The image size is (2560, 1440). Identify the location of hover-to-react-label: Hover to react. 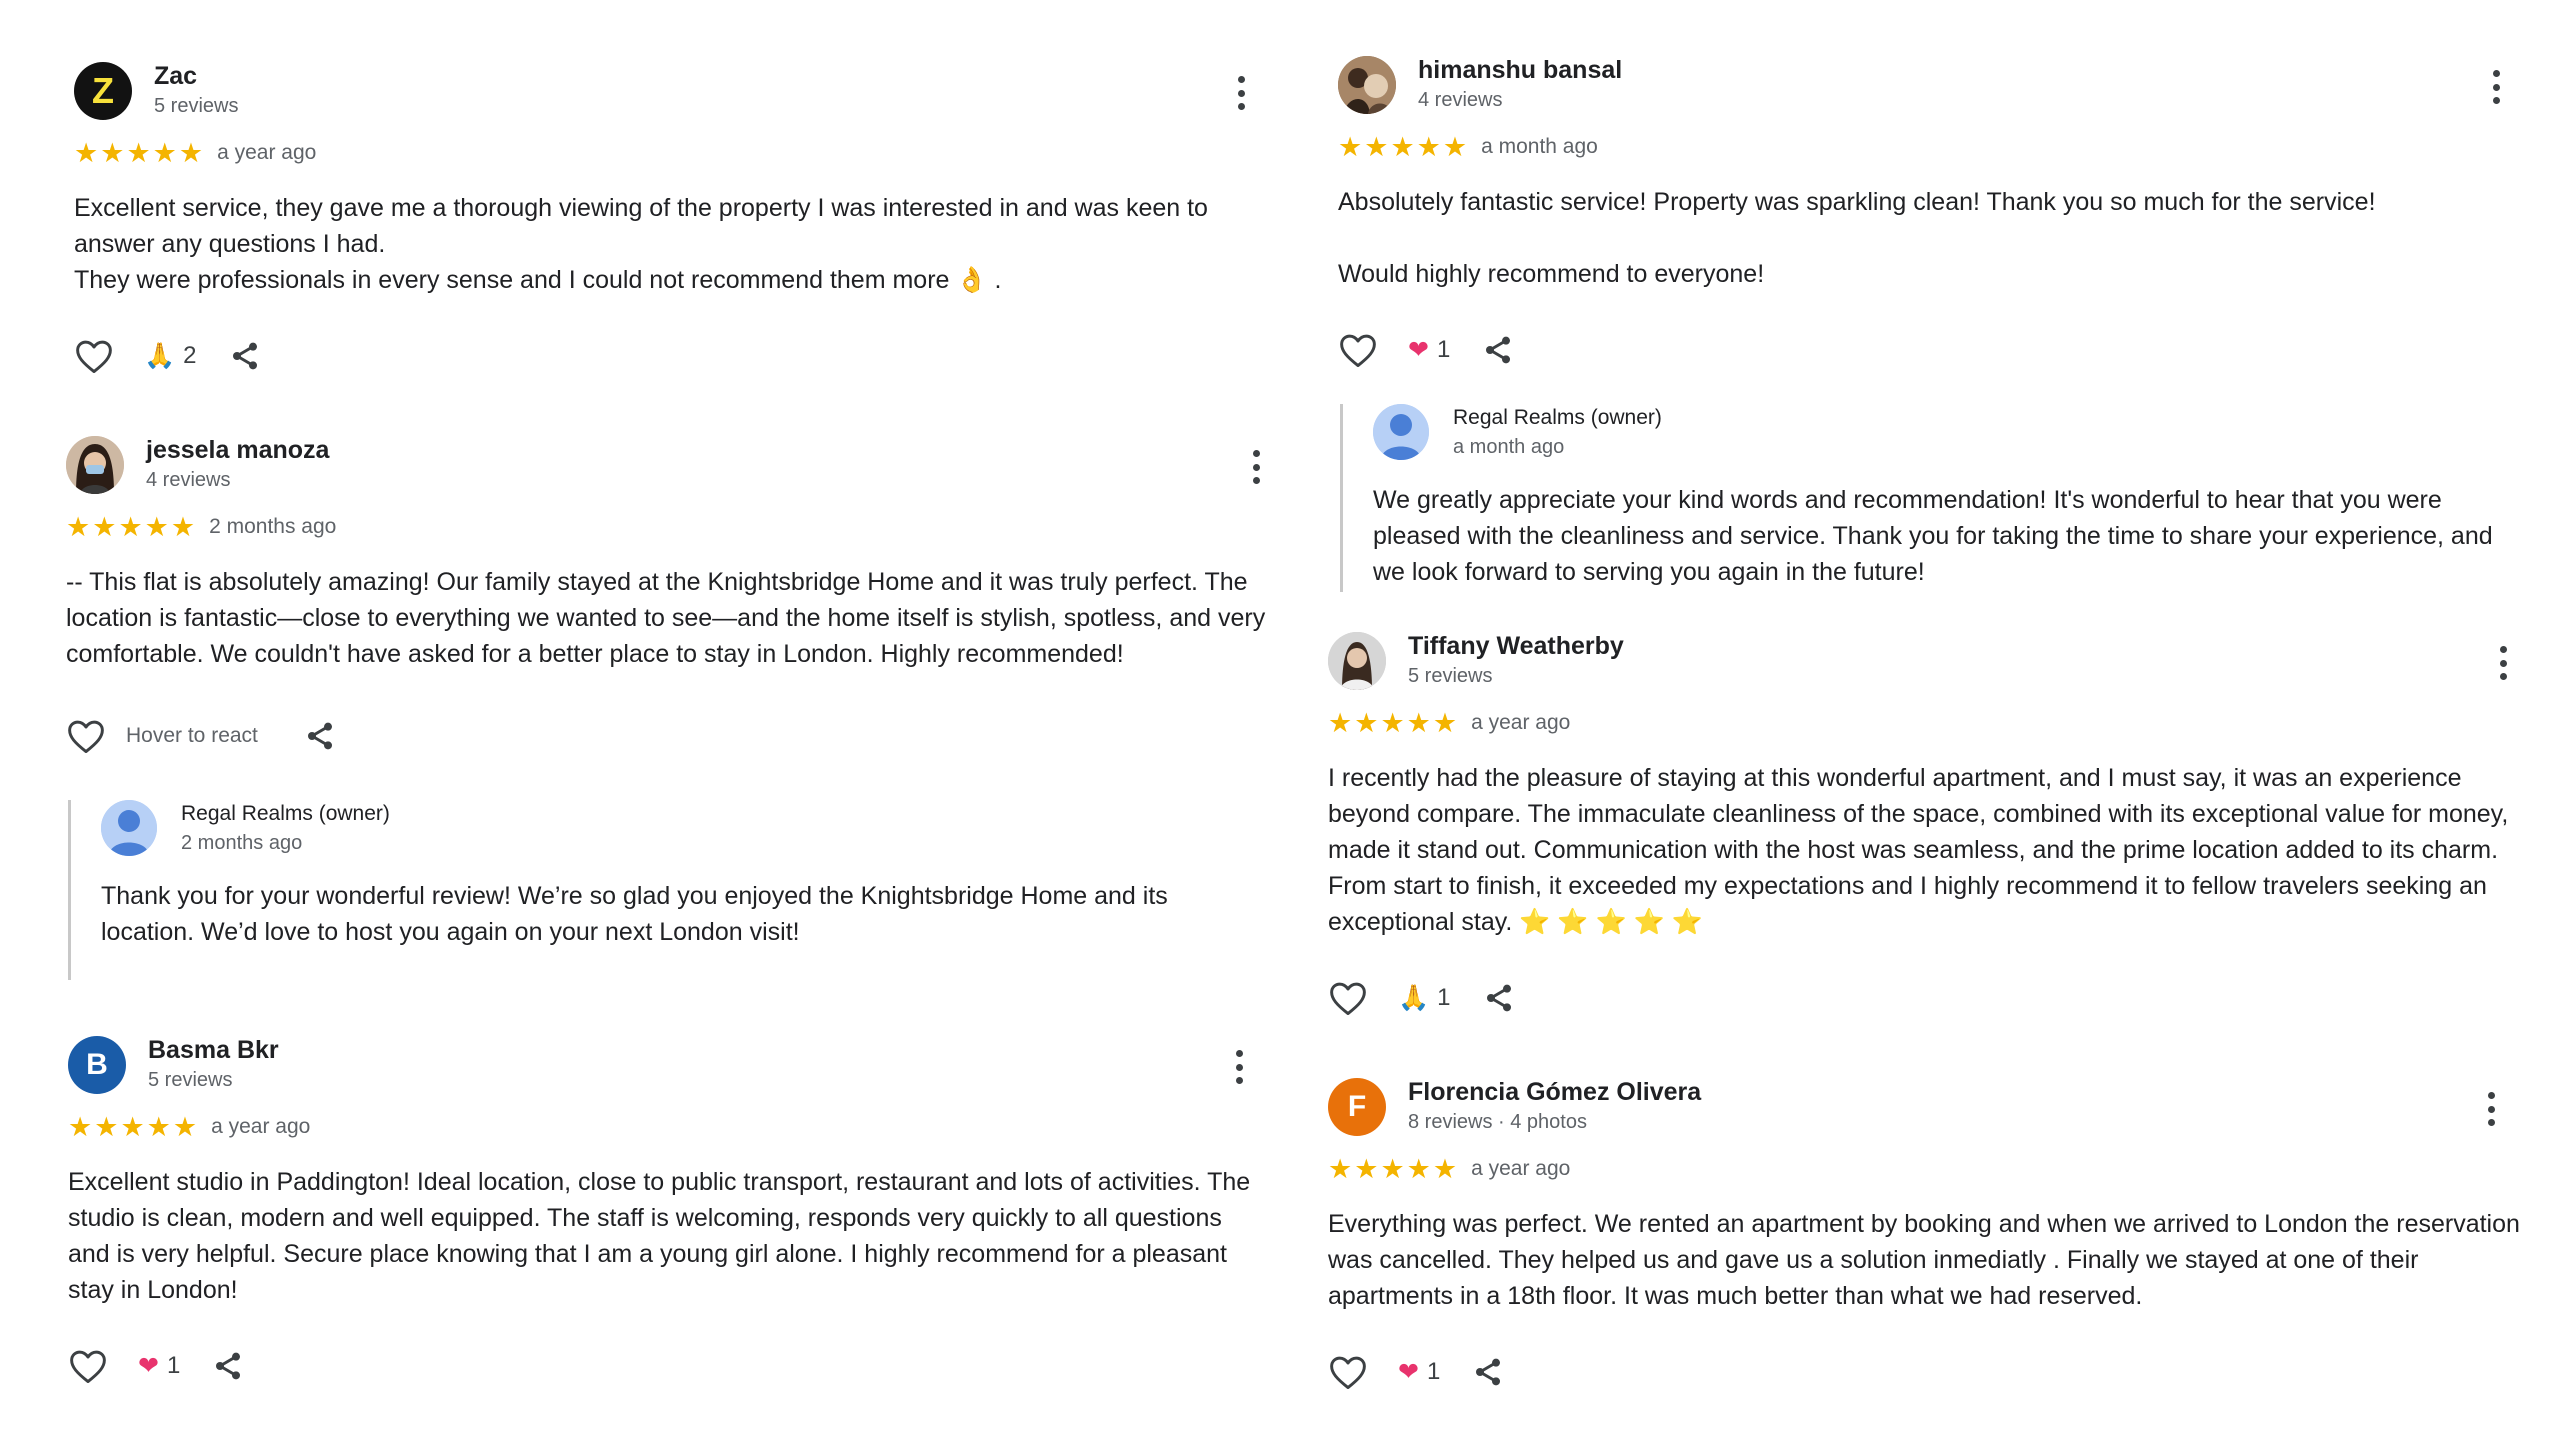
(192, 736).